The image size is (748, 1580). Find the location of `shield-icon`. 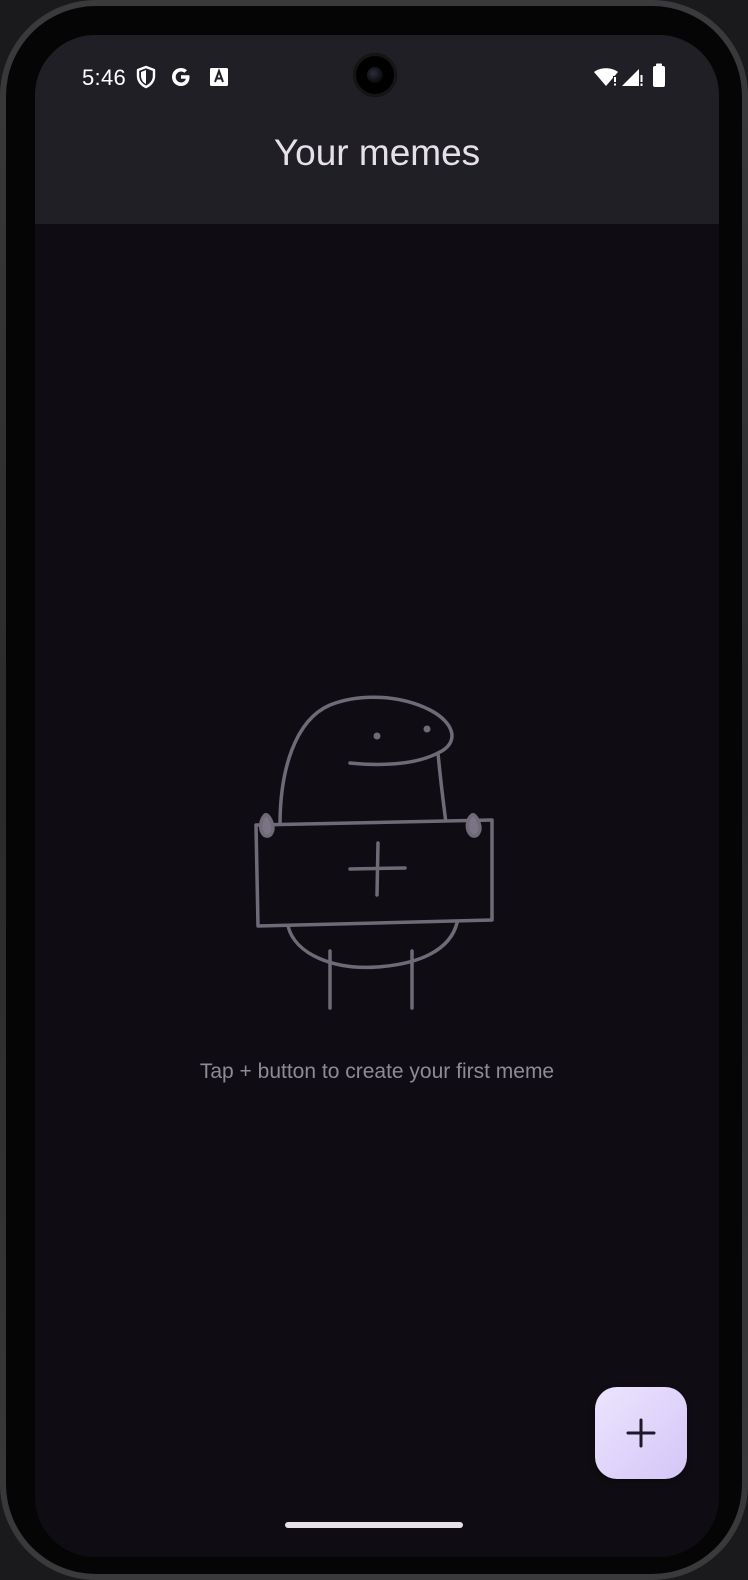

shield-icon is located at coordinates (146, 79).